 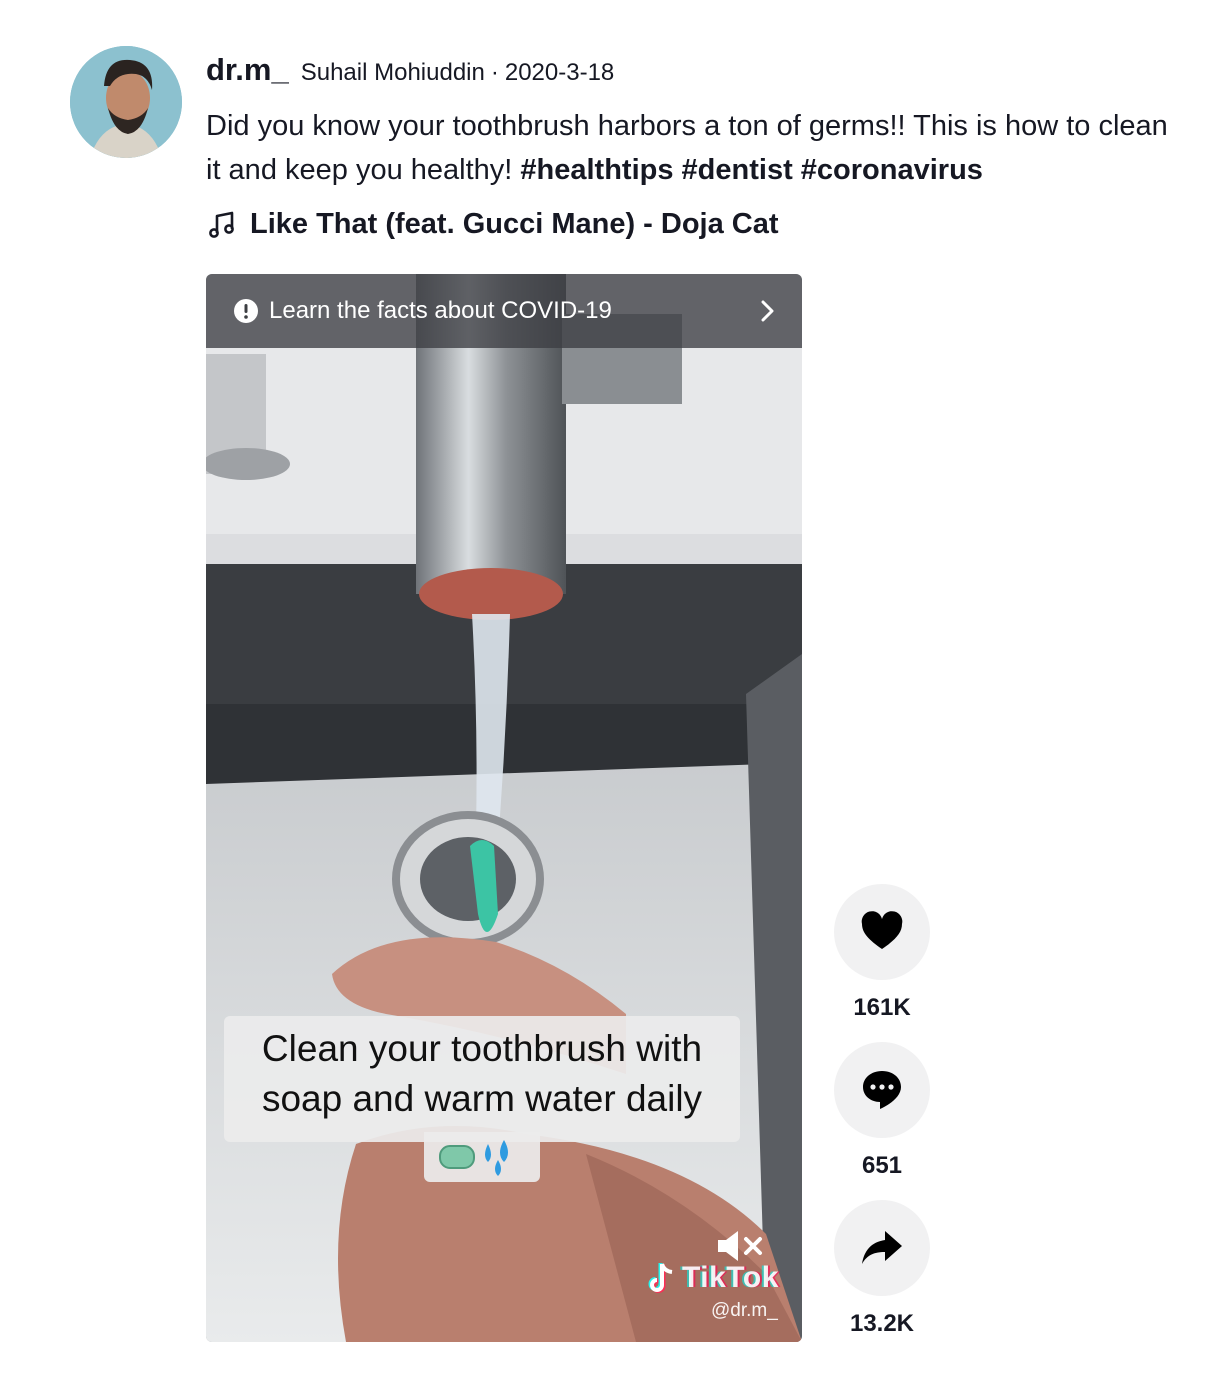 I want to click on share-button, so click(x=882, y=1248).